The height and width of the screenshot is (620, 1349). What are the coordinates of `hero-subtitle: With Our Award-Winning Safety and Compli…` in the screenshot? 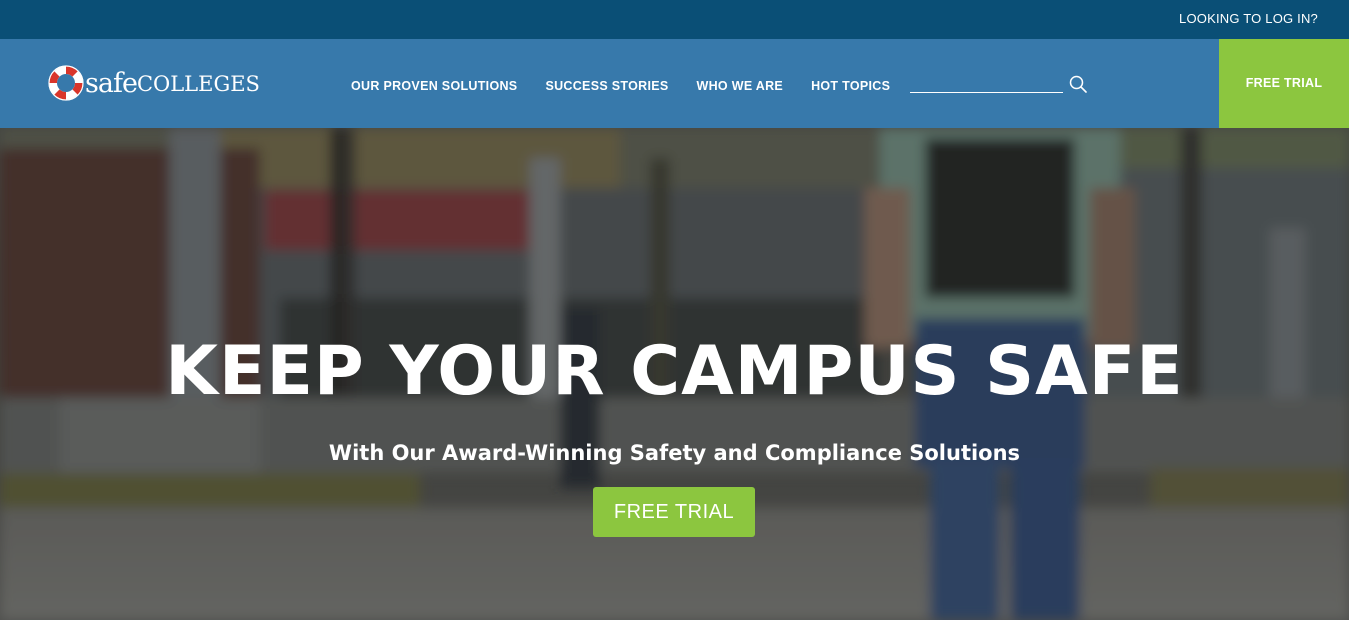 It's located at (674, 453).